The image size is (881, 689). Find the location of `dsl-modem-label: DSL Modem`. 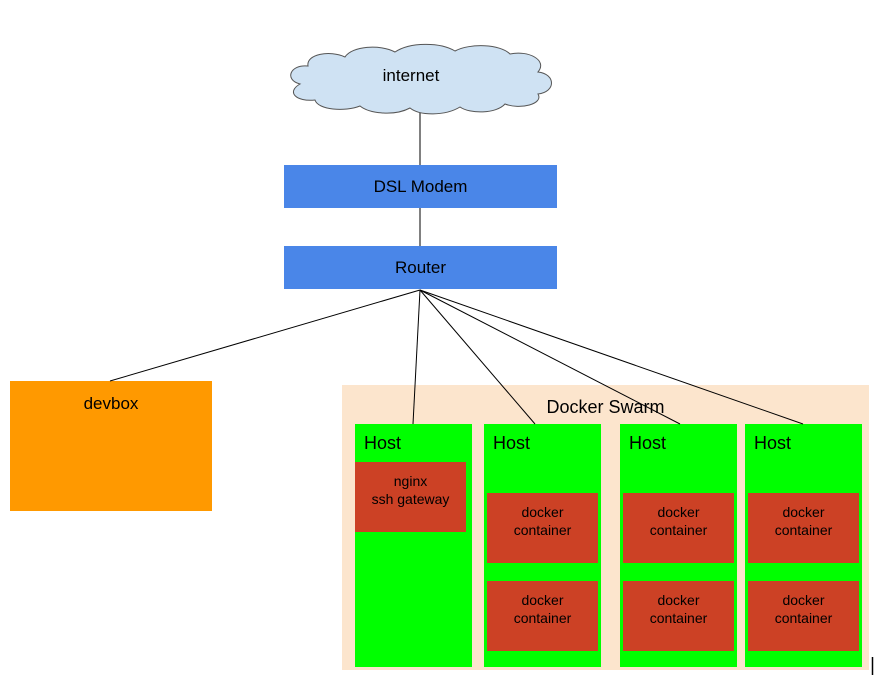

dsl-modem-label: DSL Modem is located at coordinates (420, 186).